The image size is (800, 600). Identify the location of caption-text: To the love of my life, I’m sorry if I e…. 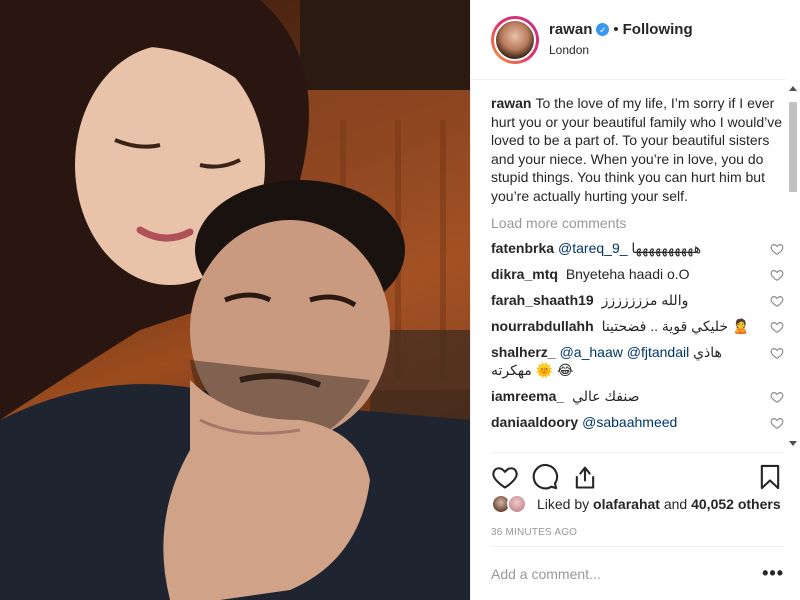
(637, 149).